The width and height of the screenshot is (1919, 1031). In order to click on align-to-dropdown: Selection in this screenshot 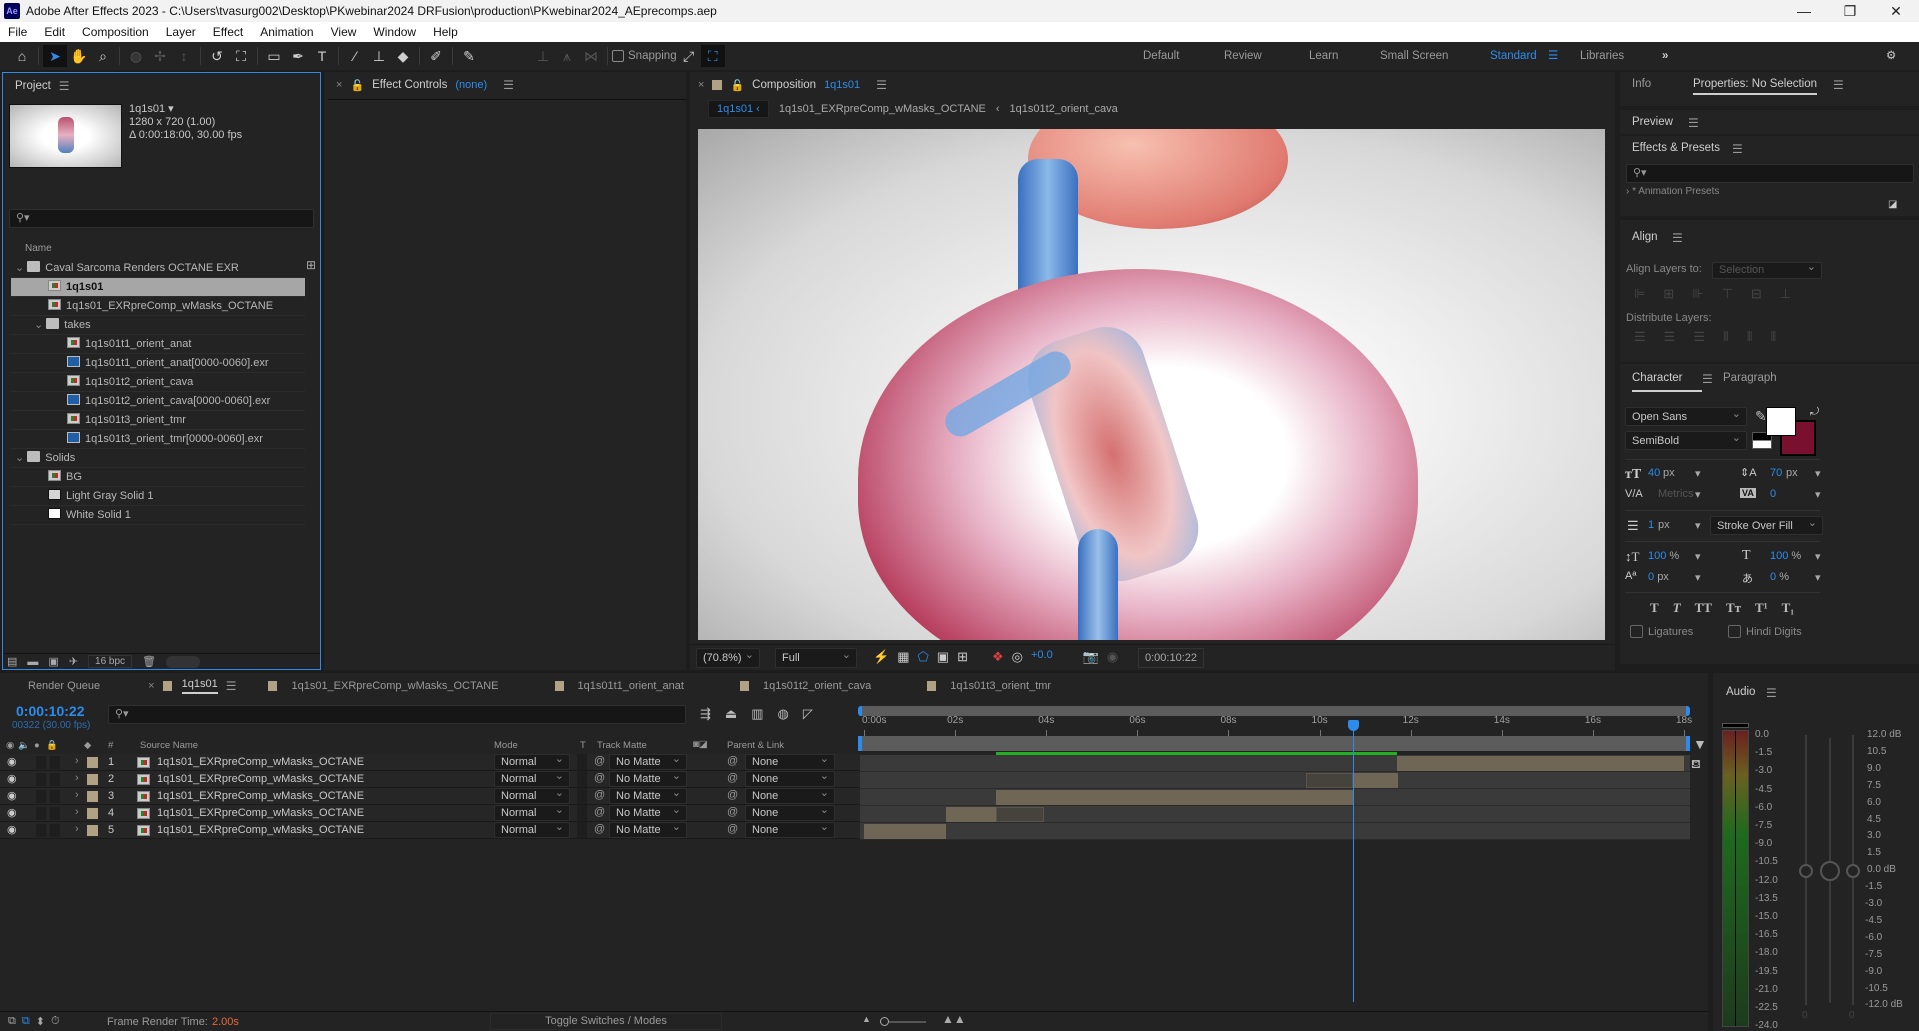, I will do `click(1767, 269)`.